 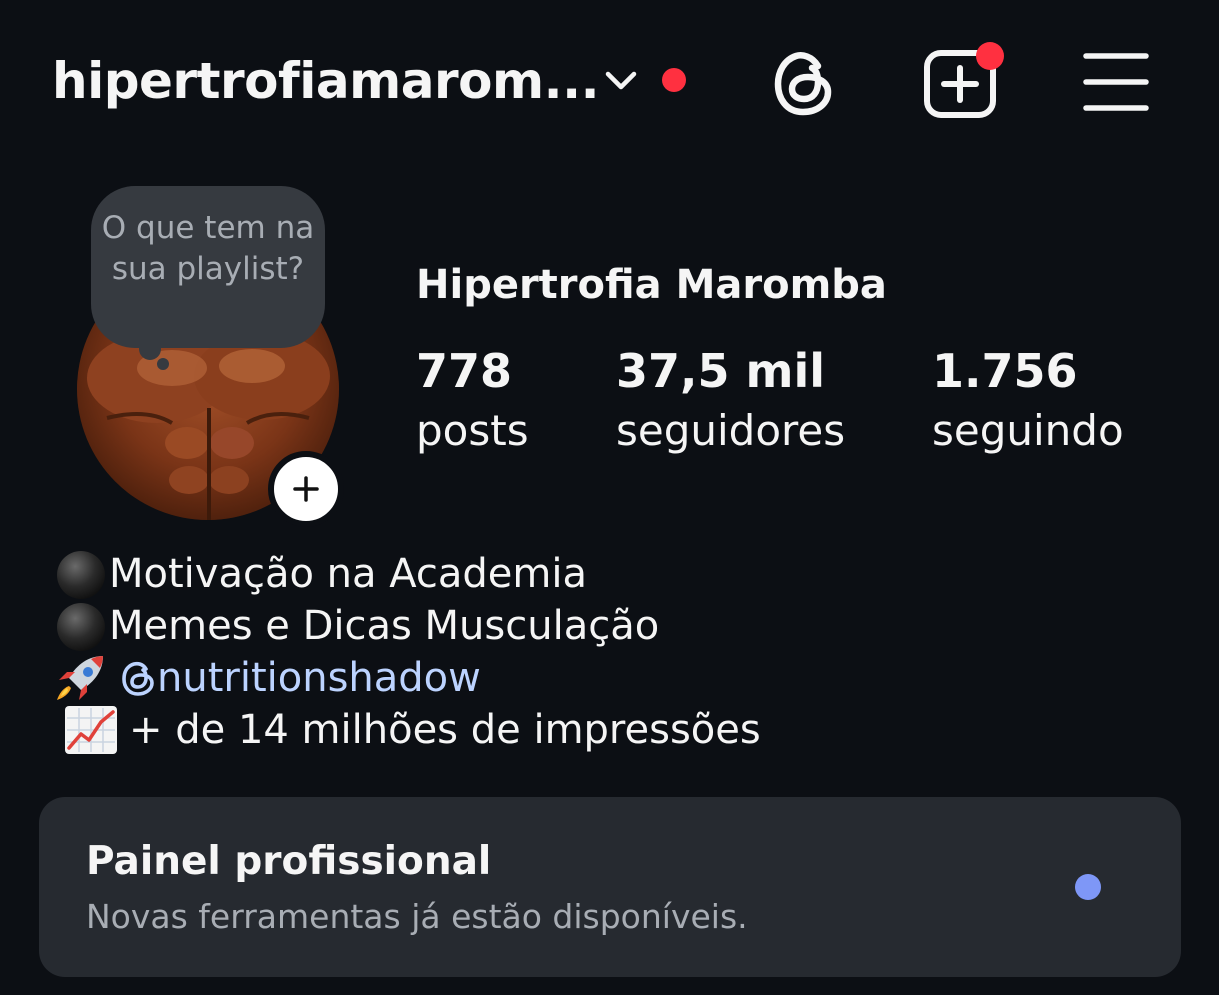 What do you see at coordinates (384, 626) in the screenshot?
I see `bio-text: Memes e Dicas Musculação` at bounding box center [384, 626].